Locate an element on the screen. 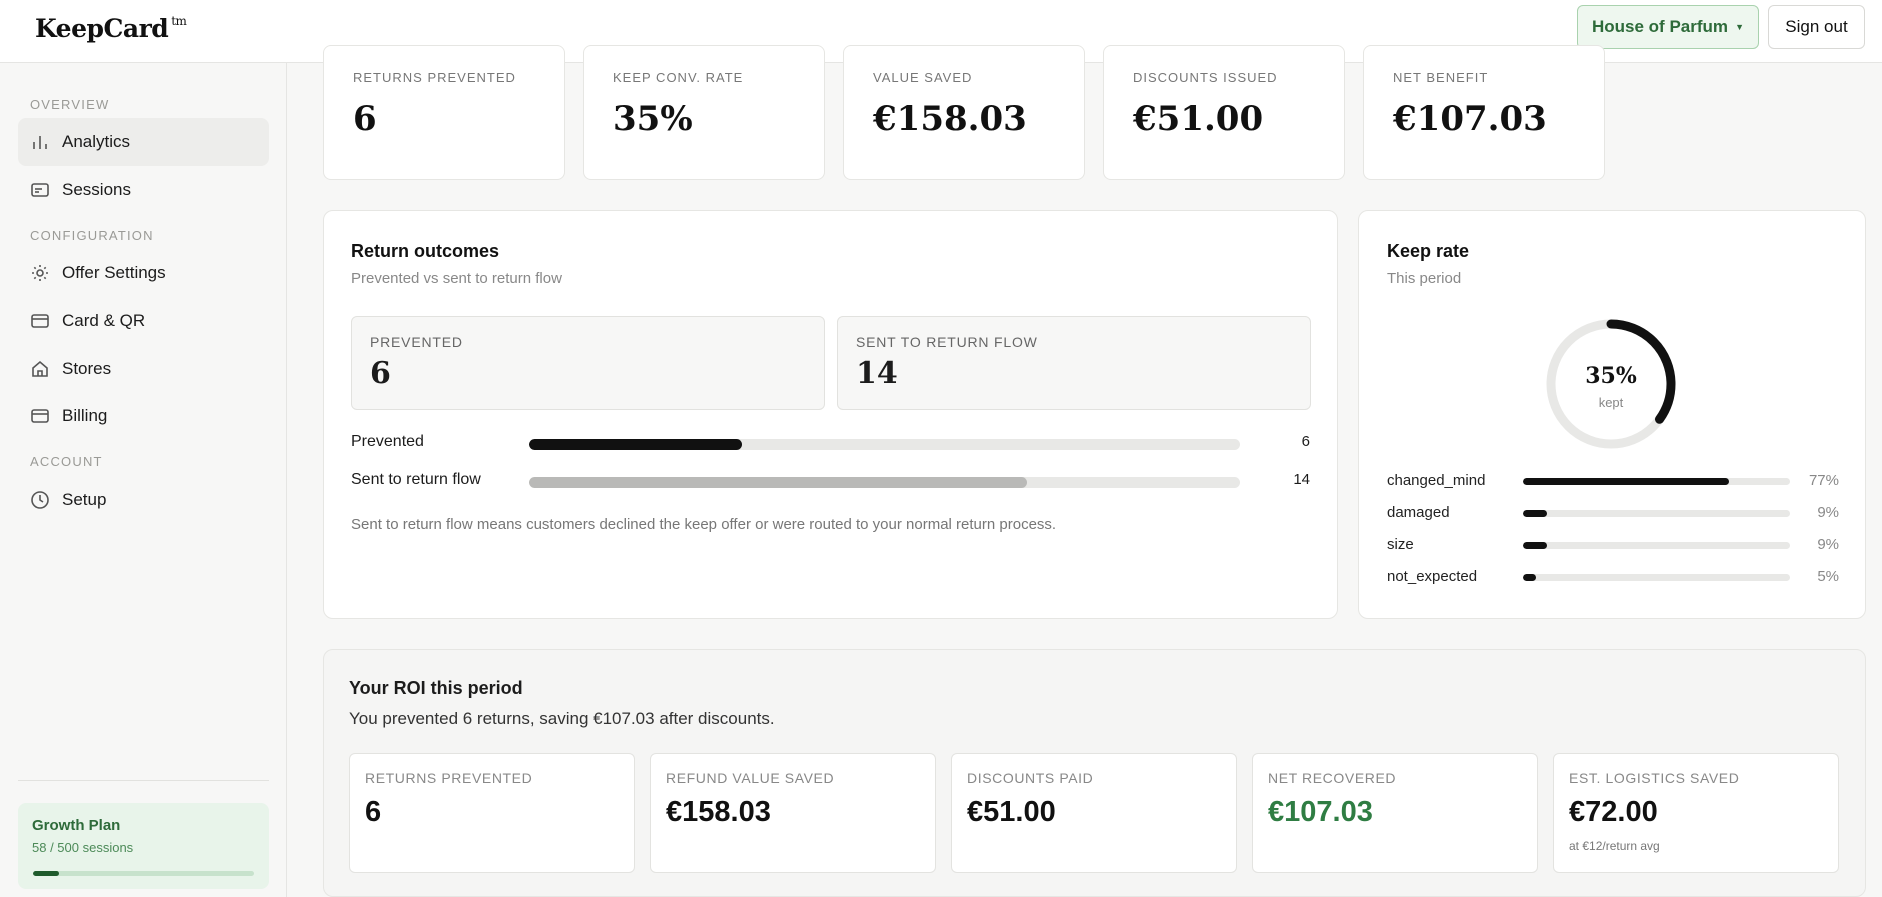 Image resolution: width=1882 pixels, height=897 pixels. sign-out-button: Sign out is located at coordinates (1816, 27).